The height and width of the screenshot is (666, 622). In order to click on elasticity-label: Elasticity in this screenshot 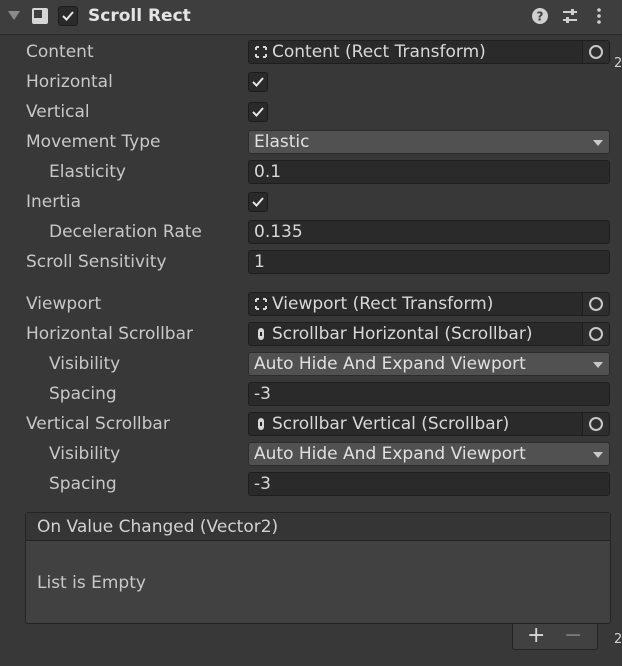, I will do `click(87, 172)`.